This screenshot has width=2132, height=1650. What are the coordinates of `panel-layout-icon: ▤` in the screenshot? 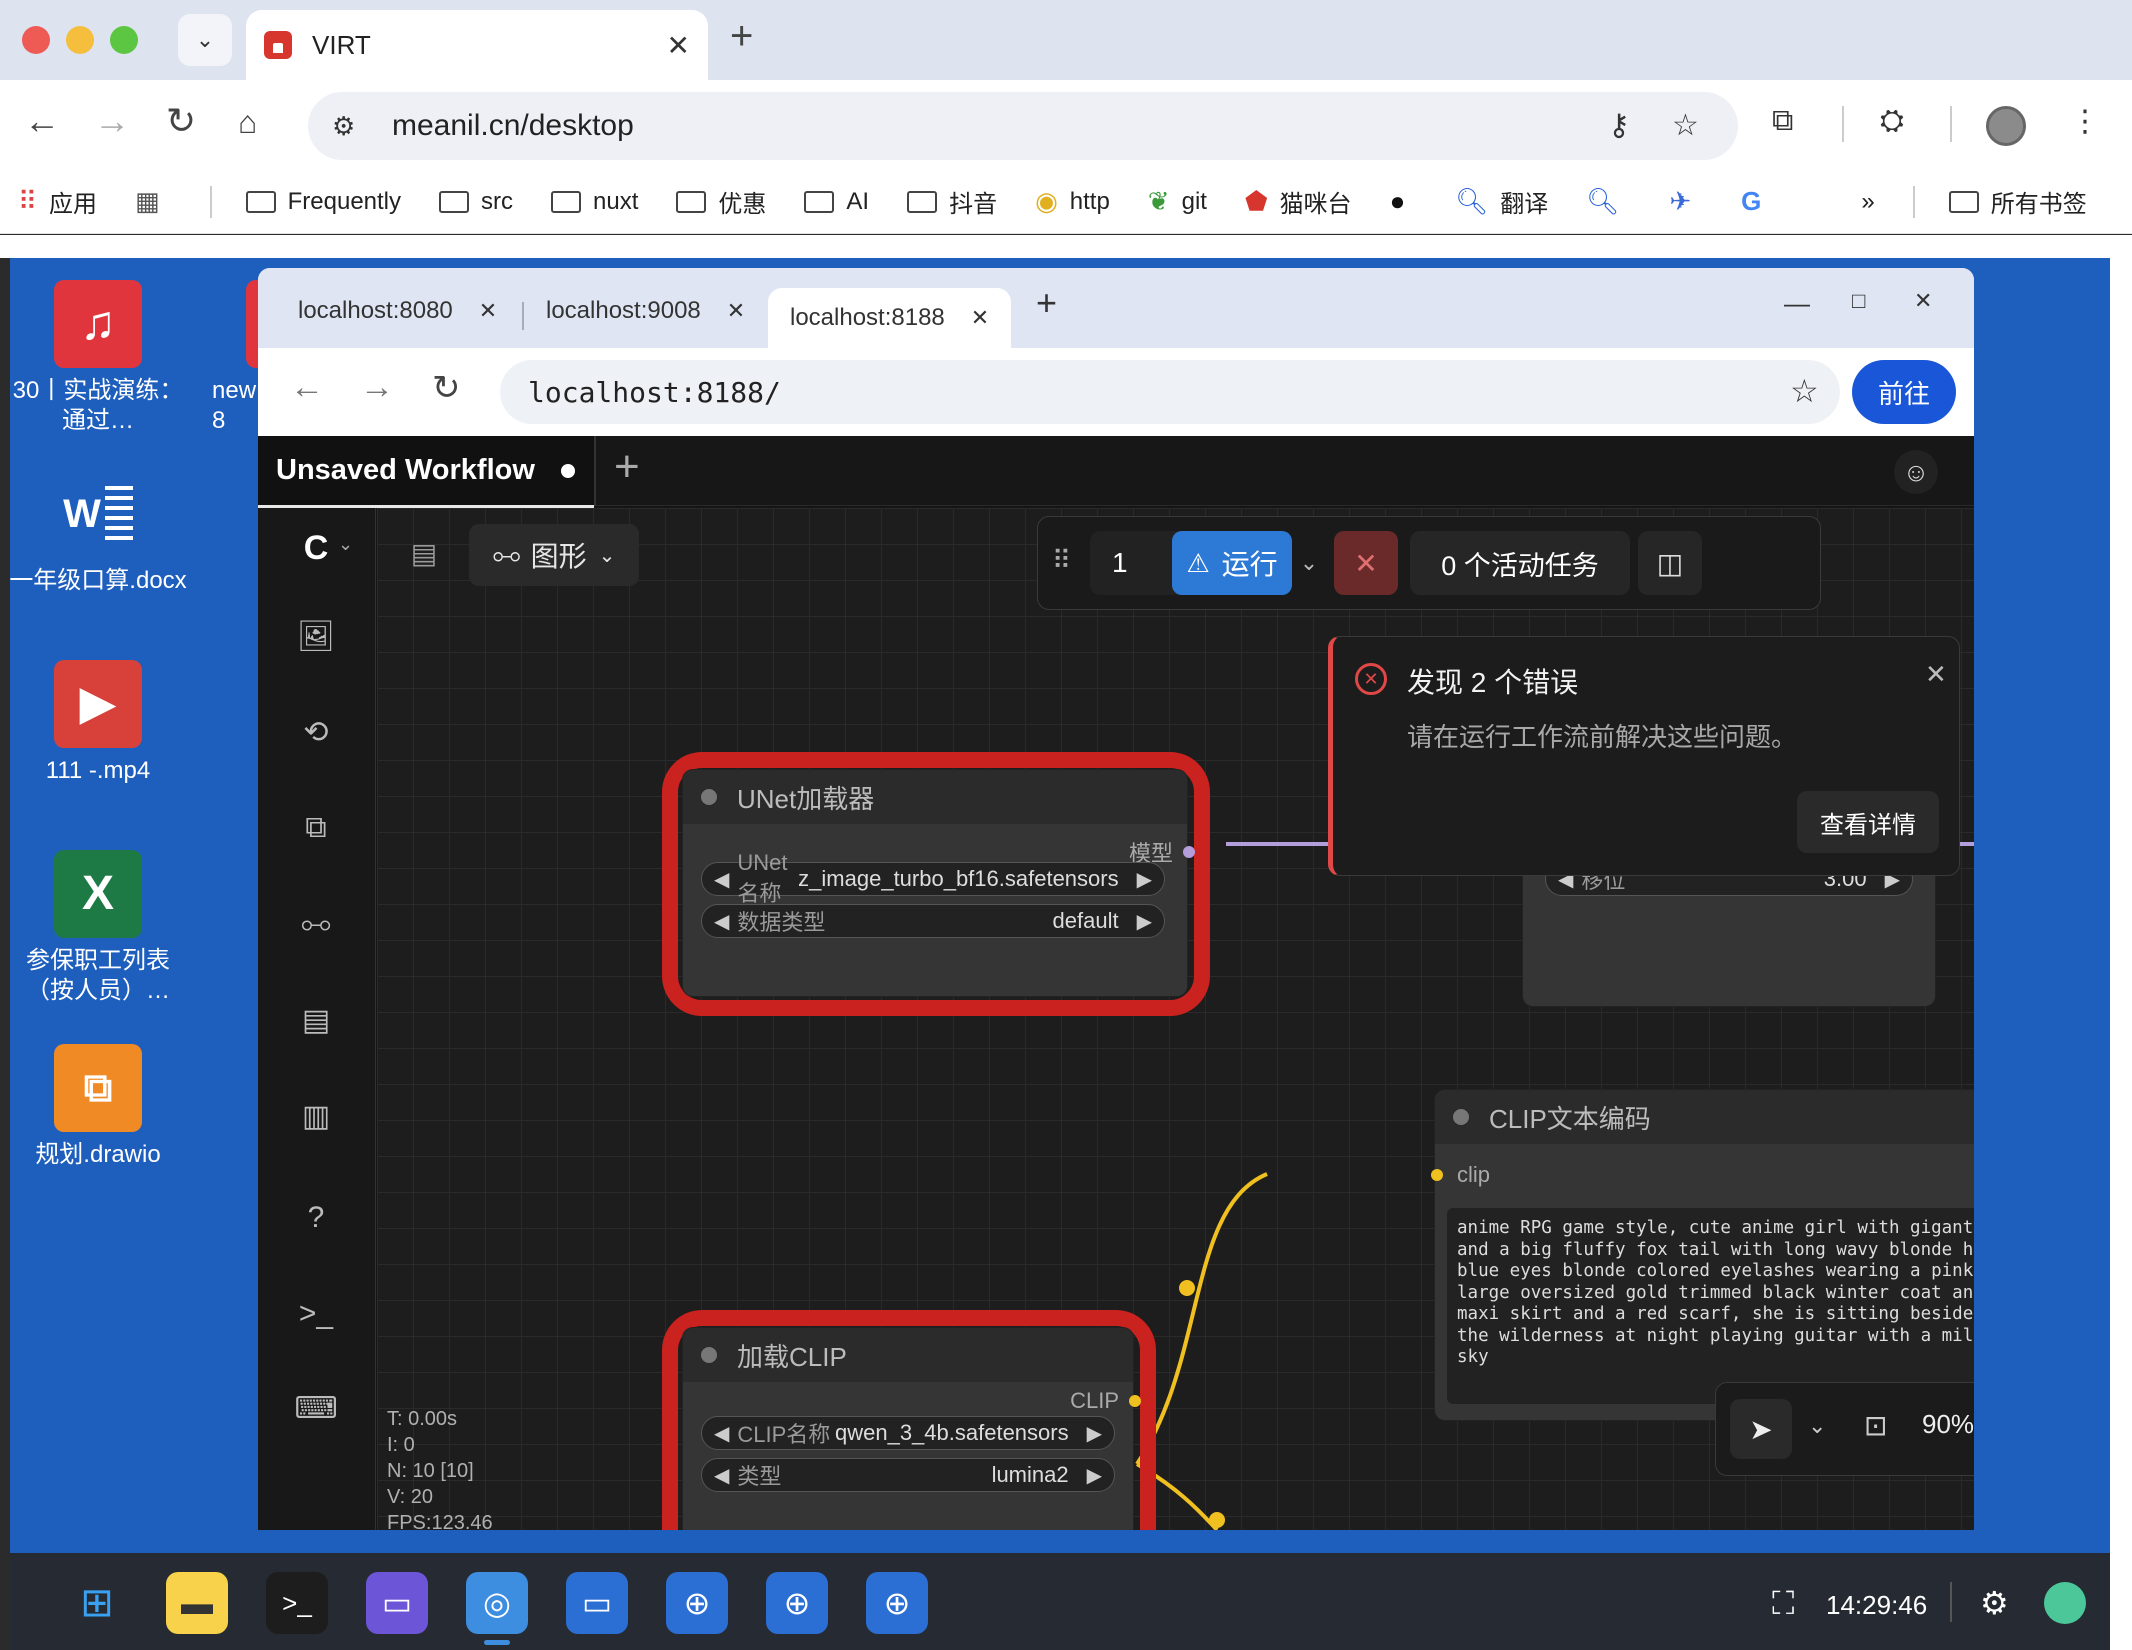 It's located at (424, 553).